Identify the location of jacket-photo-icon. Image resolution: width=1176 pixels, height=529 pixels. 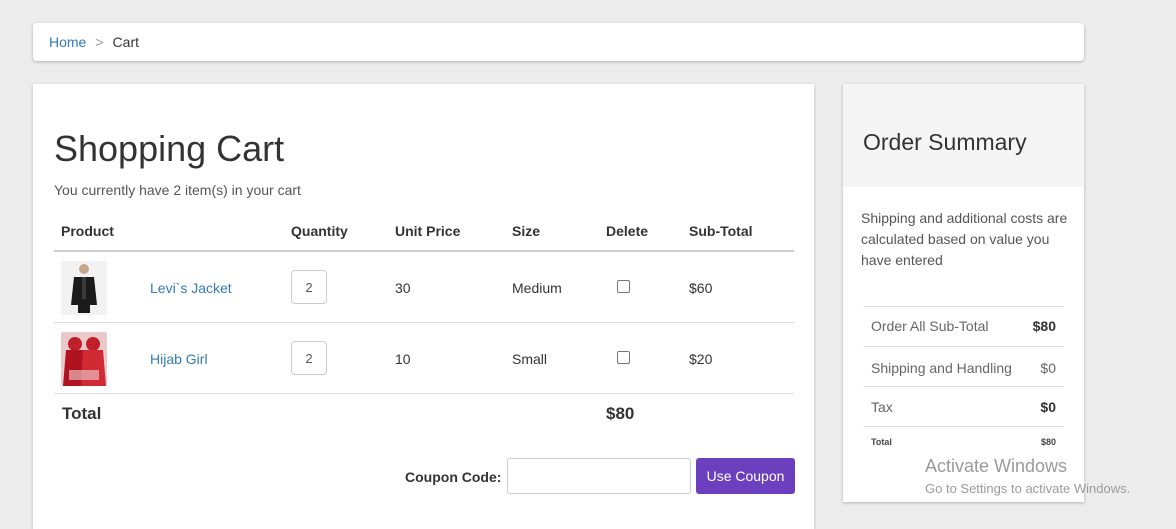
(84, 288).